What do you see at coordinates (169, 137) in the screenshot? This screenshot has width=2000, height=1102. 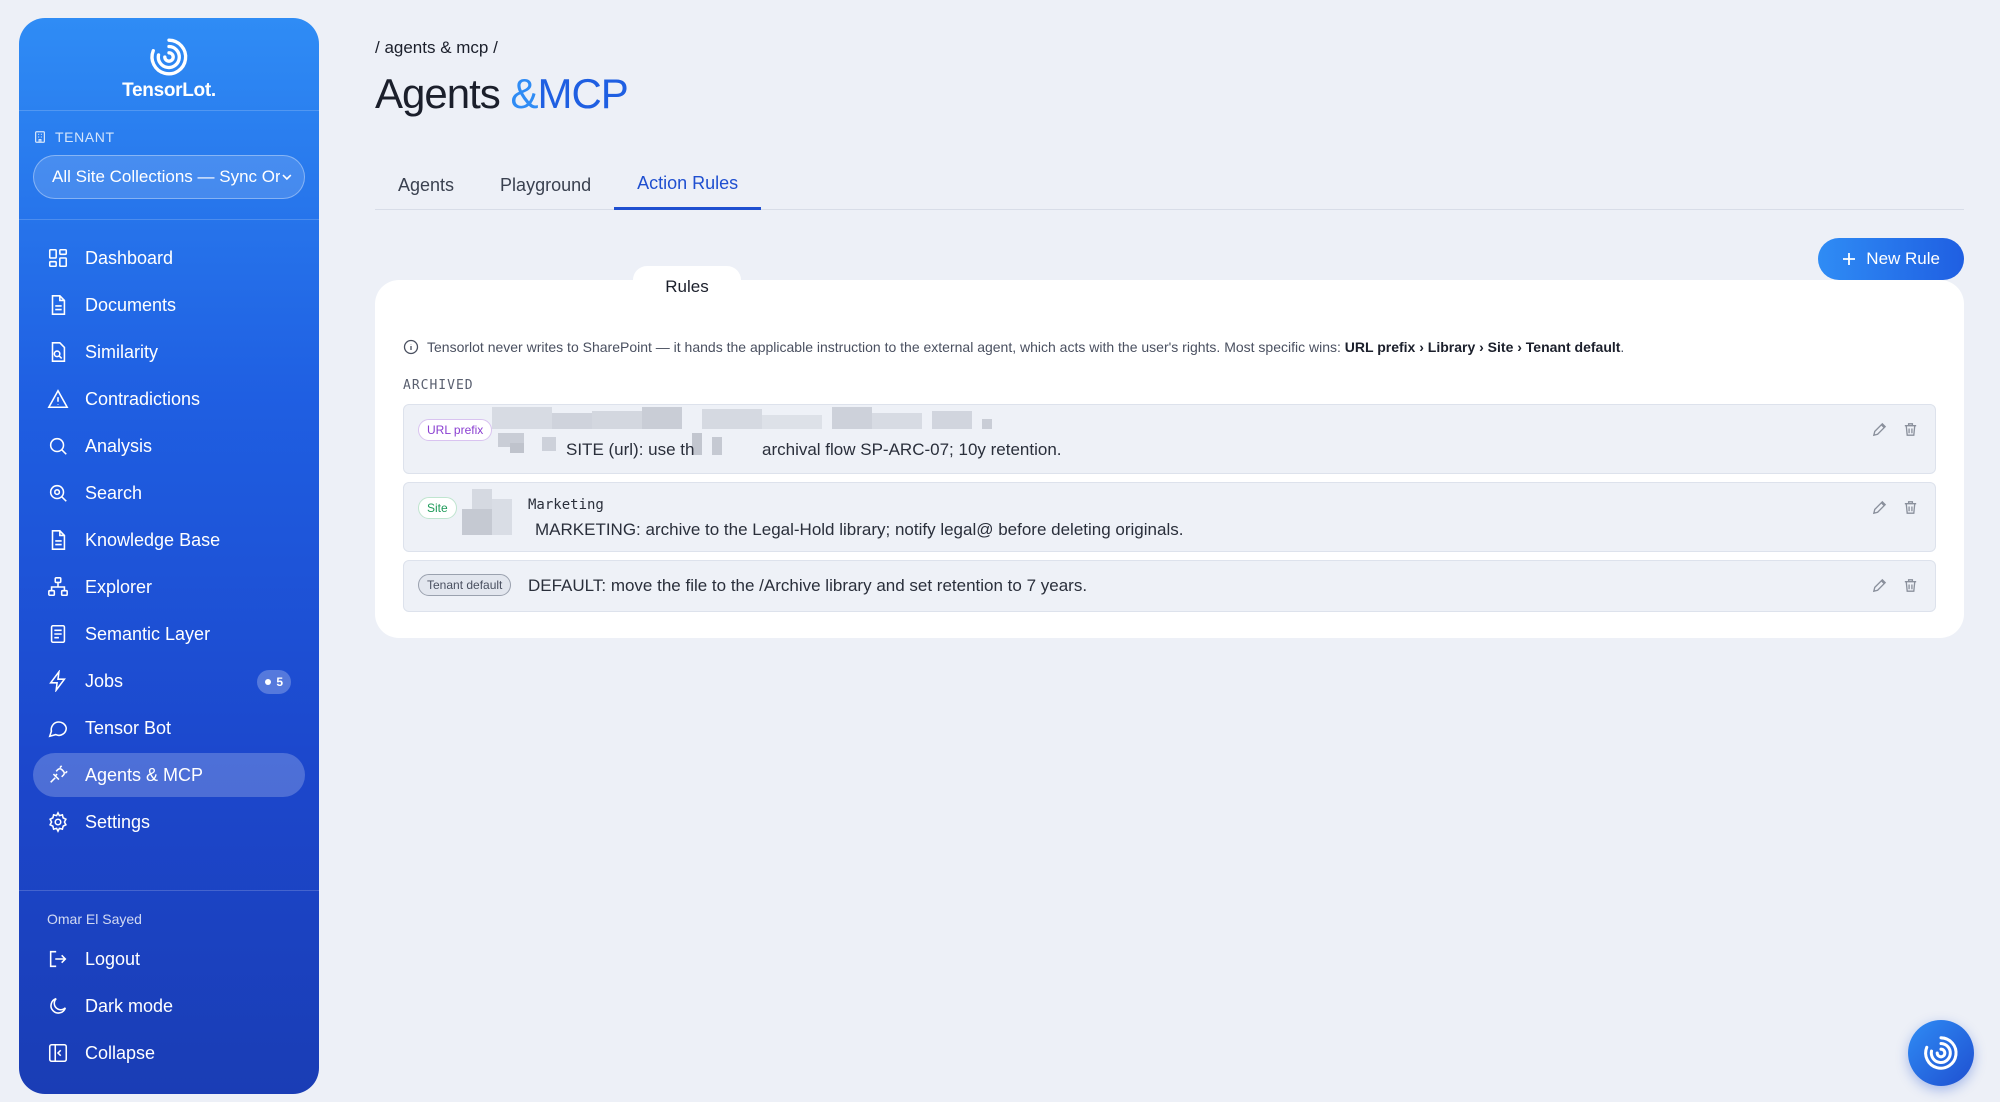 I see `tenant-label: TENANT` at bounding box center [169, 137].